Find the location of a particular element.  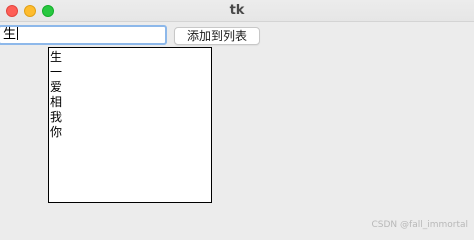

list-item: 相 is located at coordinates (130, 102).